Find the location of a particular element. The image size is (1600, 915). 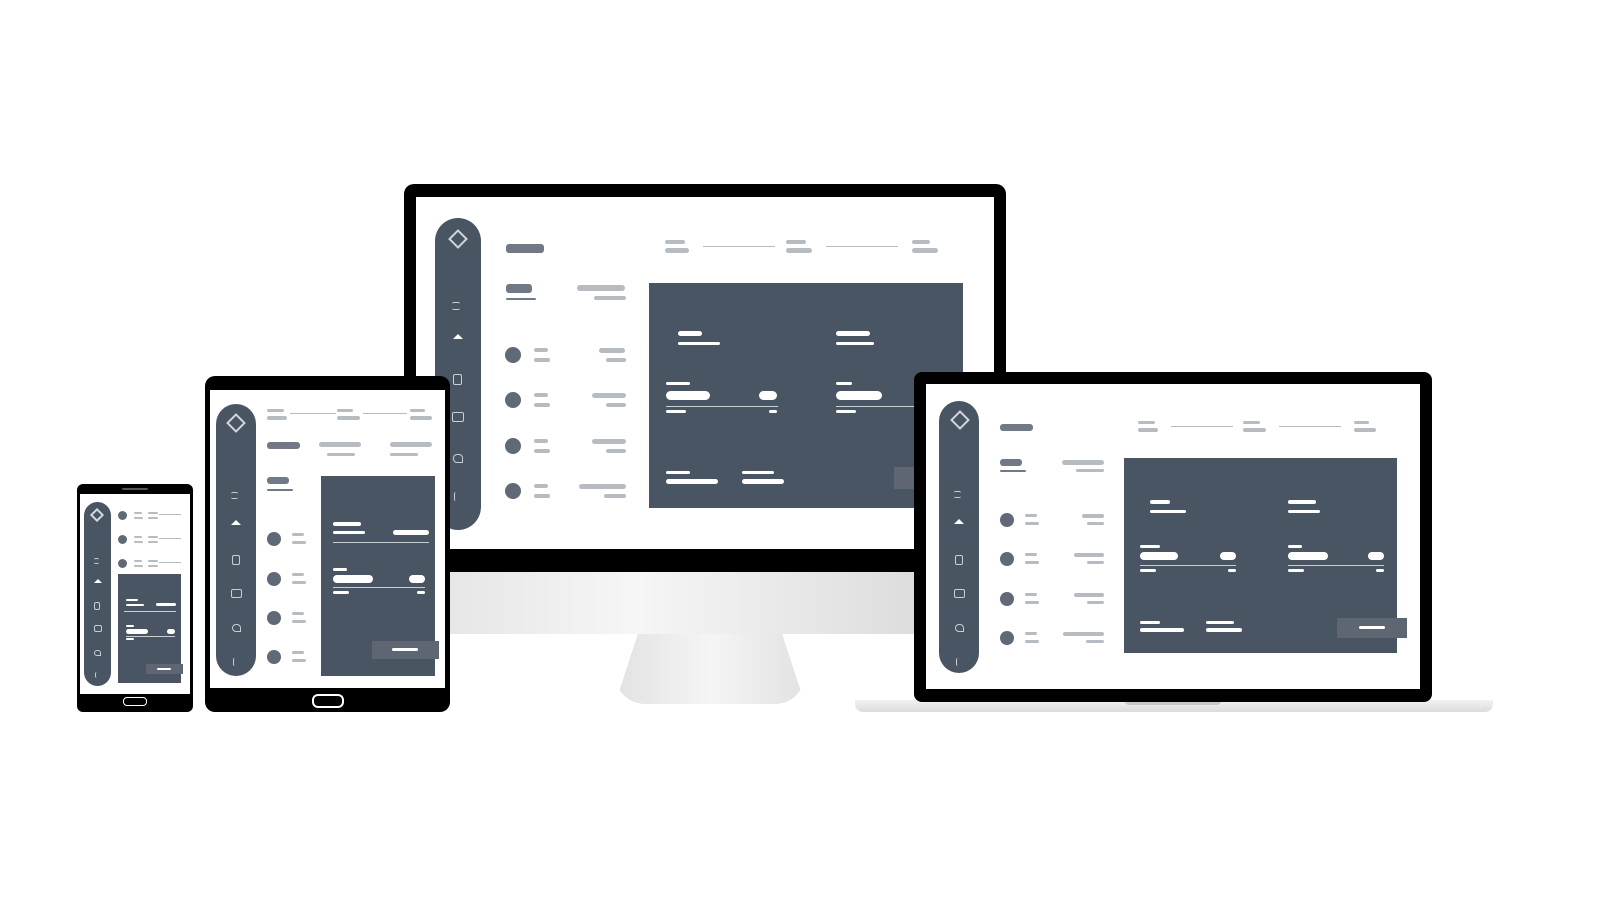

card-subtitle is located at coordinates (855, 343).